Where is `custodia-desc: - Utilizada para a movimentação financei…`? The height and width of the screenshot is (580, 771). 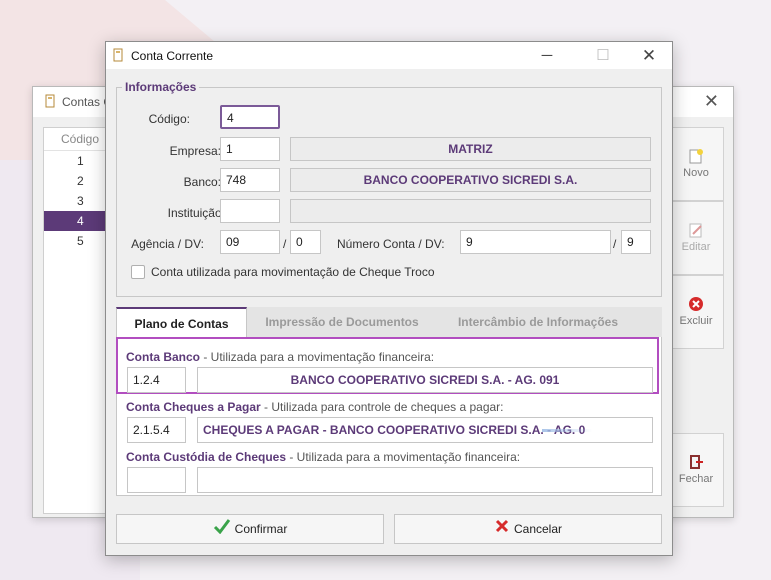
custodia-desc: - Utilizada para a movimentação financei… is located at coordinates (403, 457).